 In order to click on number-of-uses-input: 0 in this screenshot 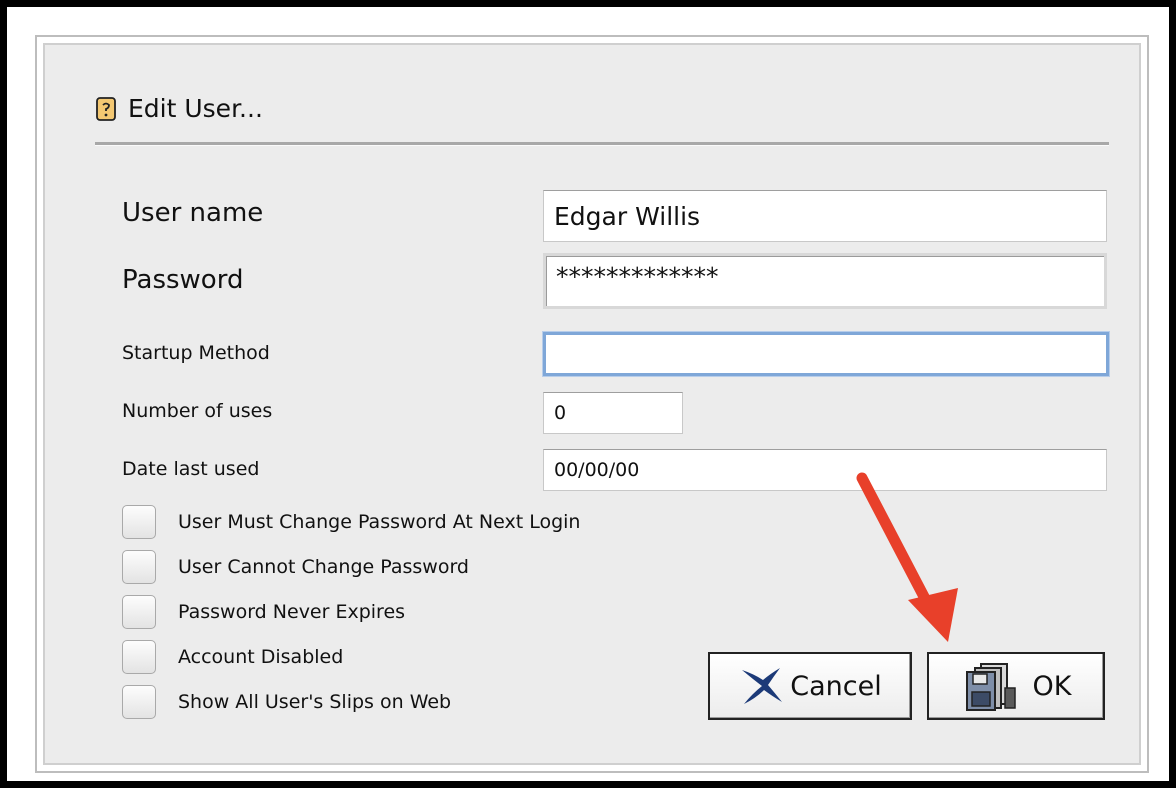, I will do `click(613, 413)`.